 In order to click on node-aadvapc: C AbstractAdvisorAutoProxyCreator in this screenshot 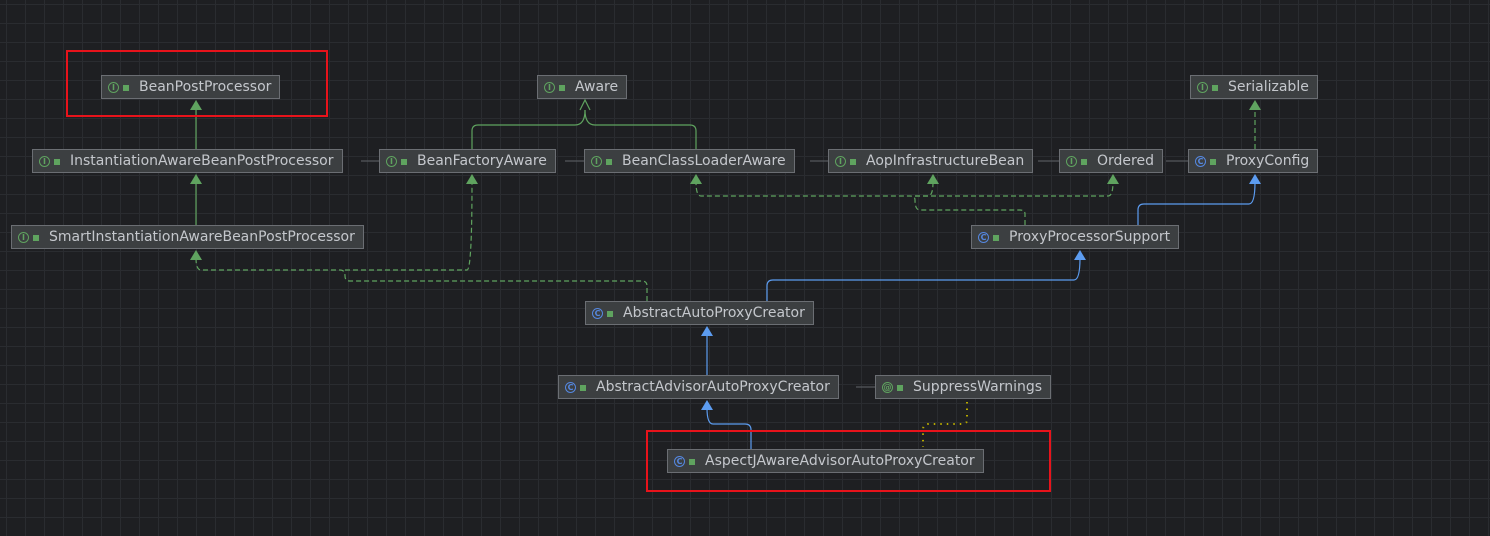, I will do `click(698, 387)`.